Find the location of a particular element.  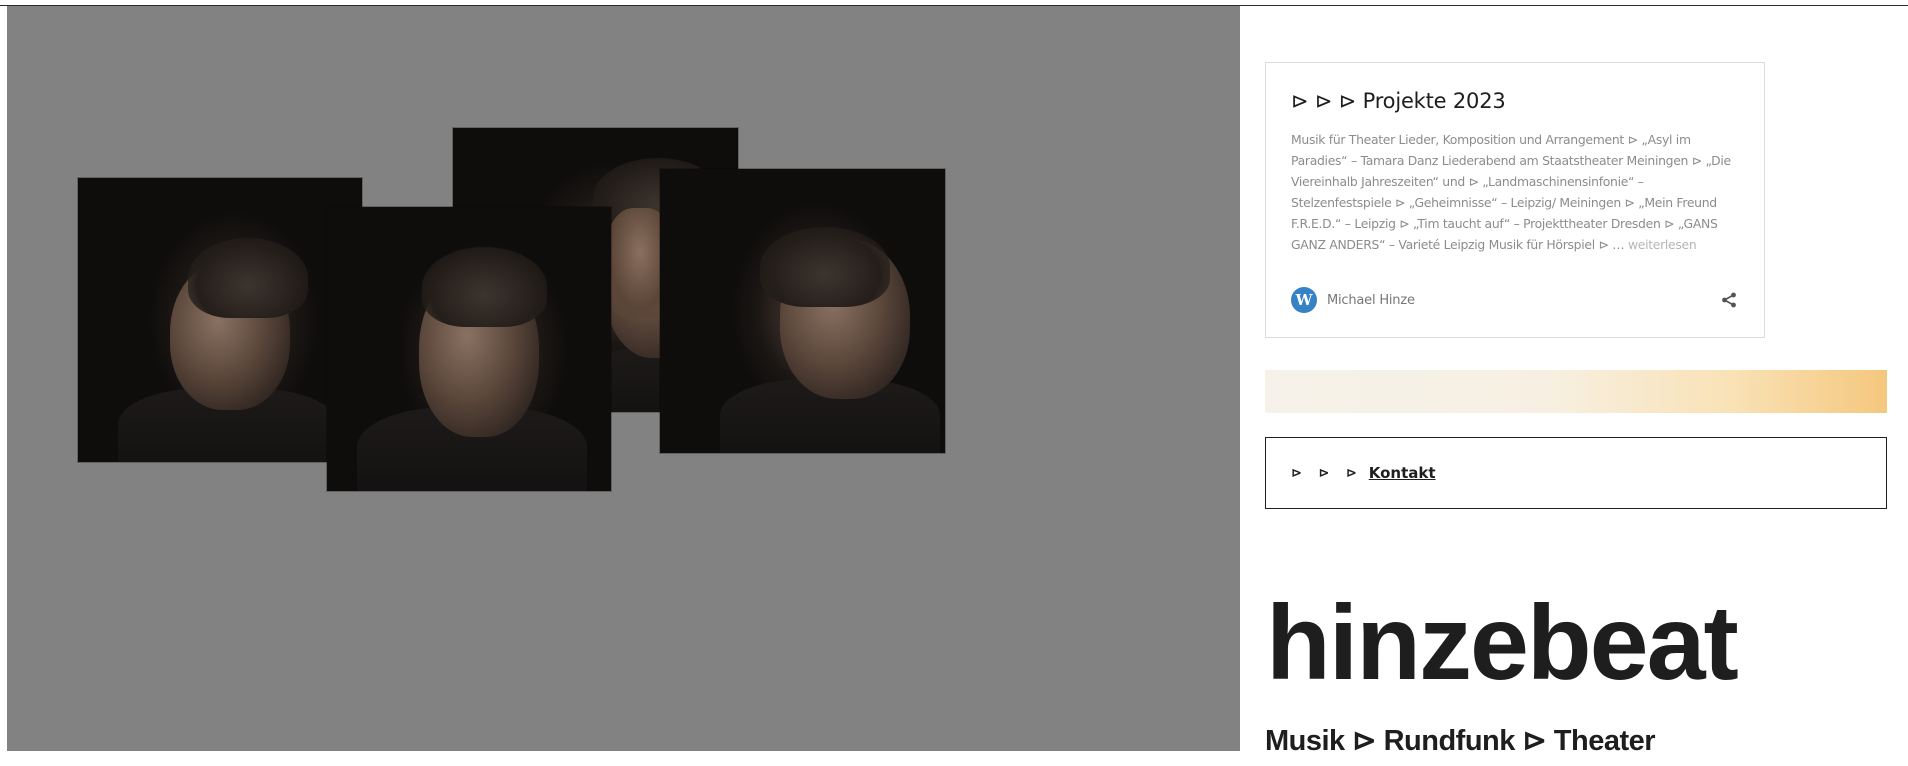

projects-card-footer: W Michael Hinze is located at coordinates (1515, 300).